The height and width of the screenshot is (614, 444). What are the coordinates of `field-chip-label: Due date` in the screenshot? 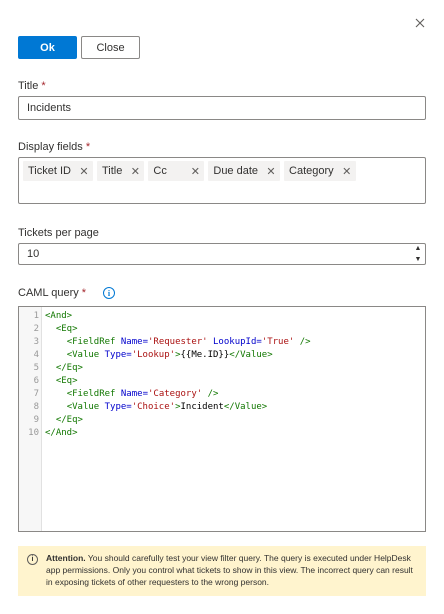 It's located at (236, 171).